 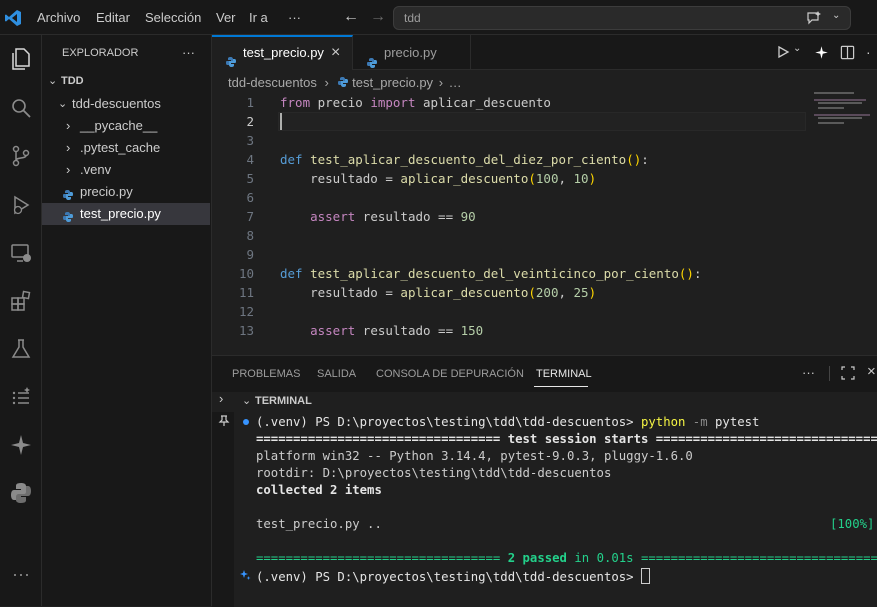 What do you see at coordinates (871, 371) in the screenshot?
I see `close-panel-icon: ×` at bounding box center [871, 371].